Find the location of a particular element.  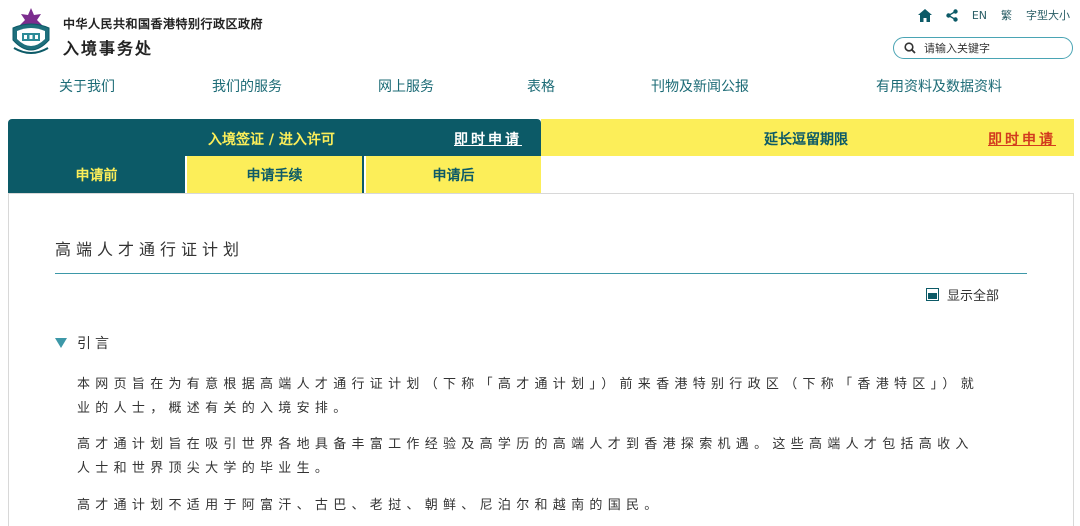

main-nav: 关于我们 我们的服务 网上服务 表格 刊物及新闻公报 有用资料及数据资料 is located at coordinates (540, 87).